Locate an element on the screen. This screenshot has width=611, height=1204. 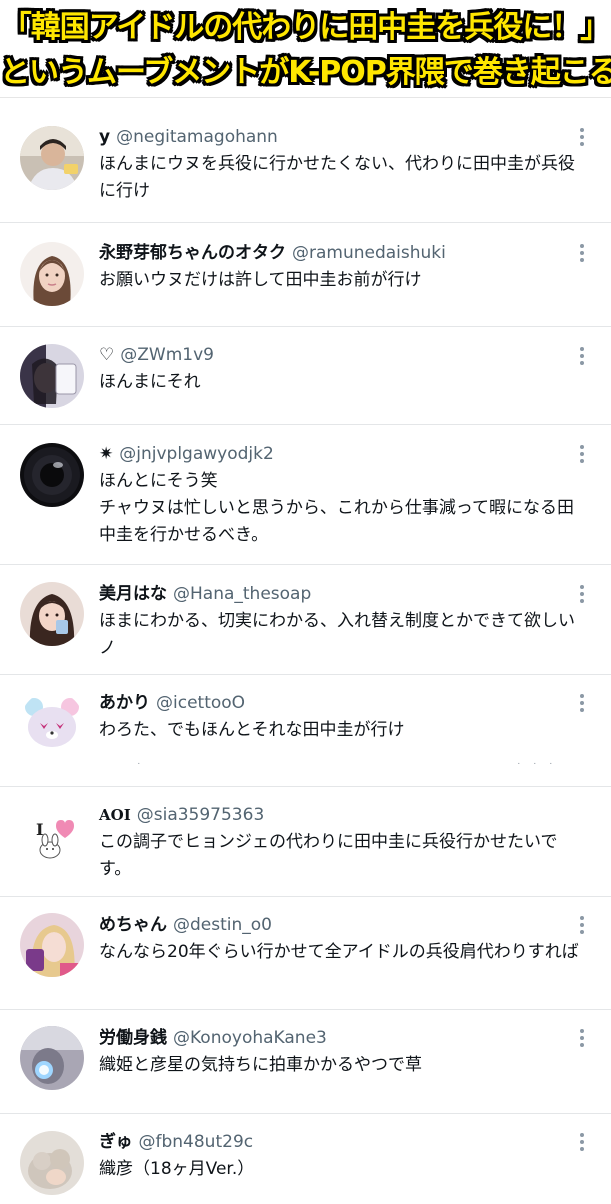
tweet-item: ぎゅ @fbn48ut29c 織彦（18ヶ月Ver.） is located at coordinates (305, 1159).